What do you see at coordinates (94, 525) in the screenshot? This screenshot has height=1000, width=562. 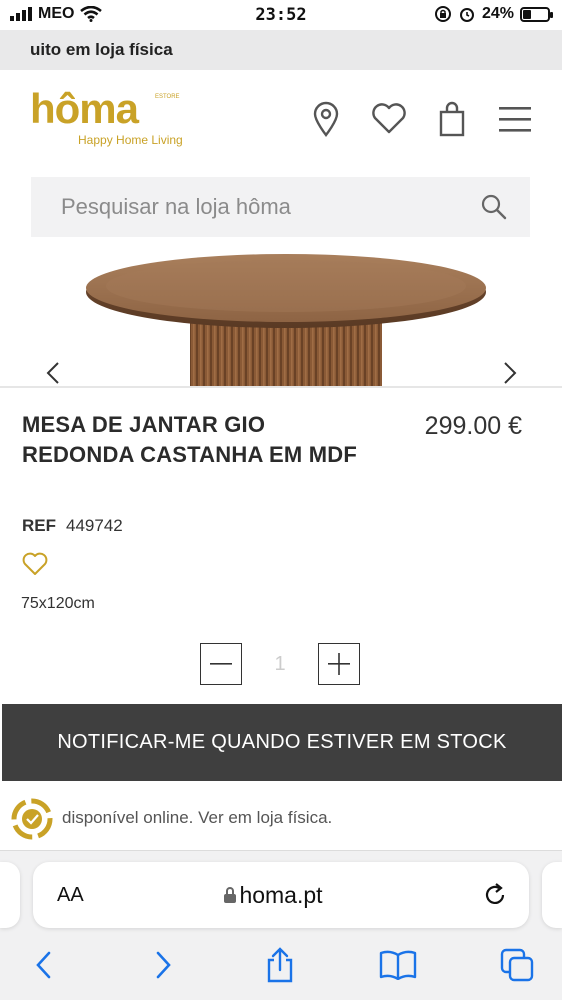 I see `ref-value: 449742` at bounding box center [94, 525].